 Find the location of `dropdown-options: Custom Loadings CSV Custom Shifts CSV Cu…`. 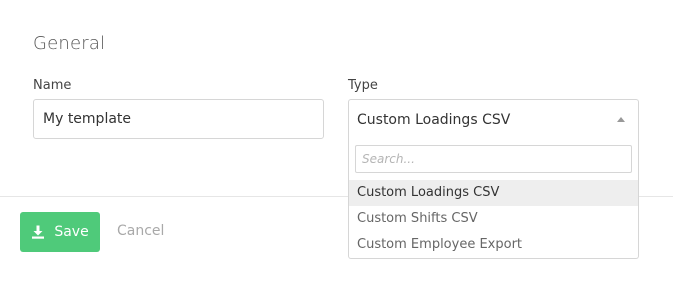

dropdown-options: Custom Loadings CSV Custom Shifts CSV Cu… is located at coordinates (493, 219).